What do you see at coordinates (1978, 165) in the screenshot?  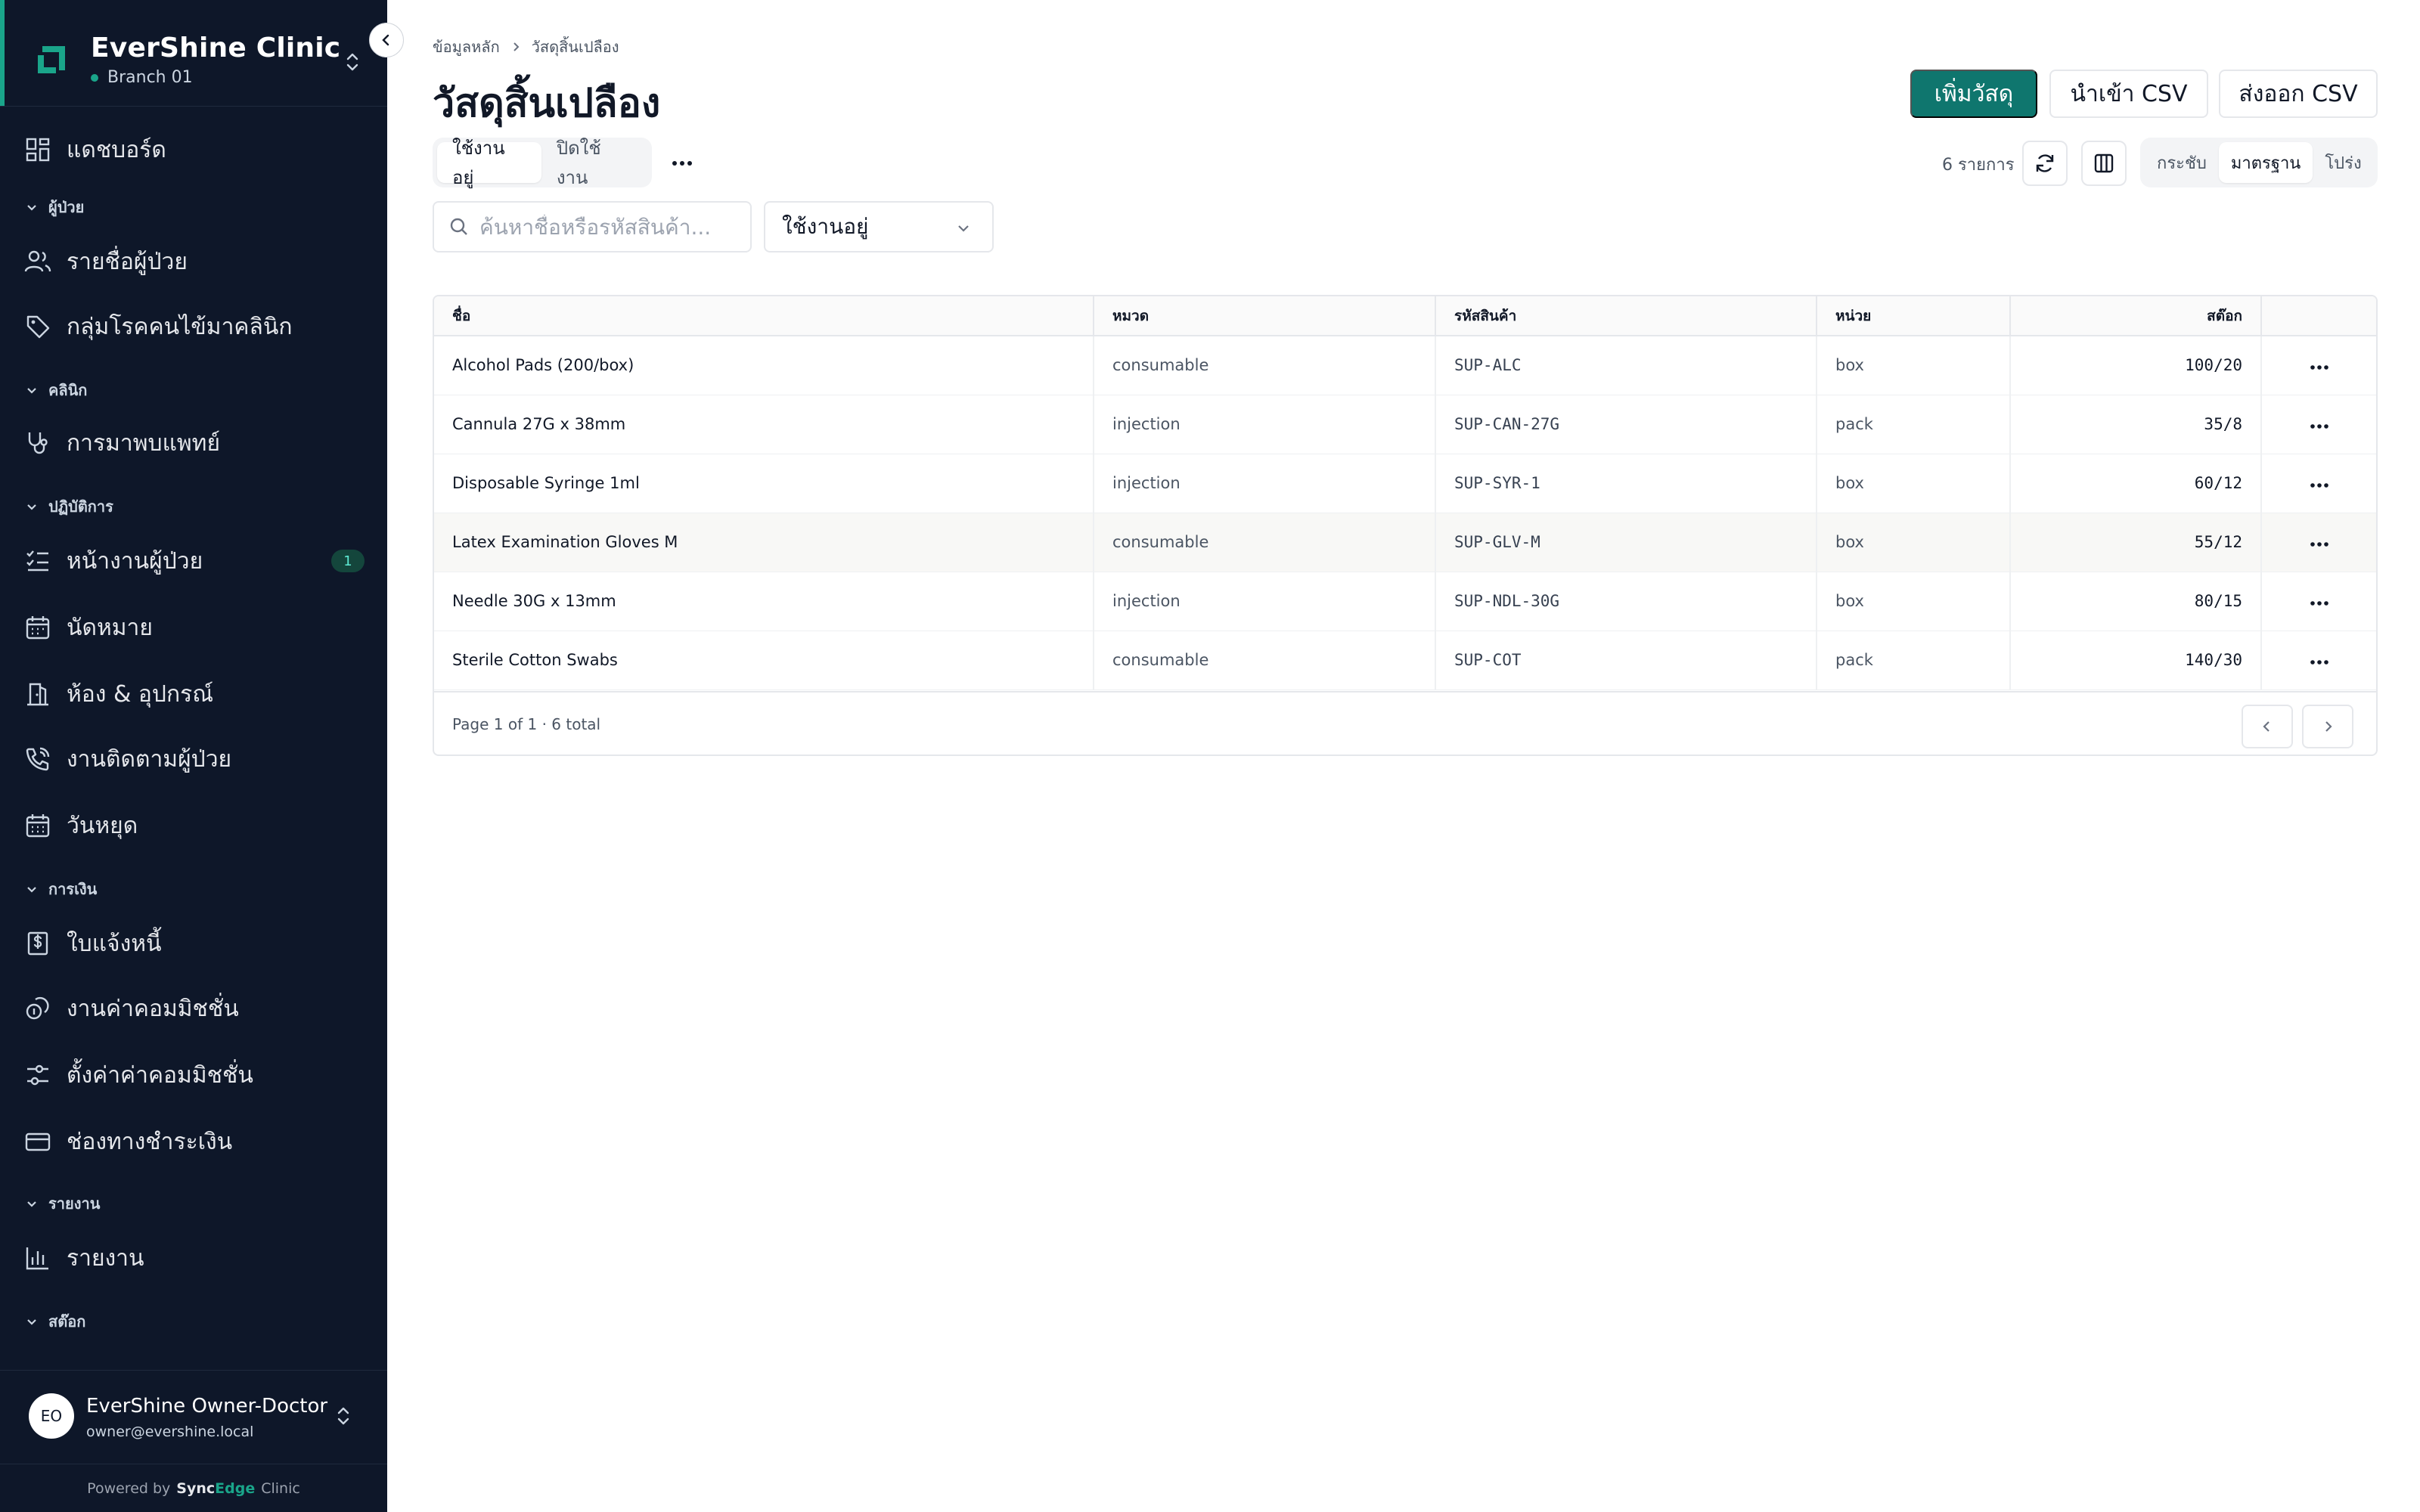 I see `result-count: 6 รายการ` at bounding box center [1978, 165].